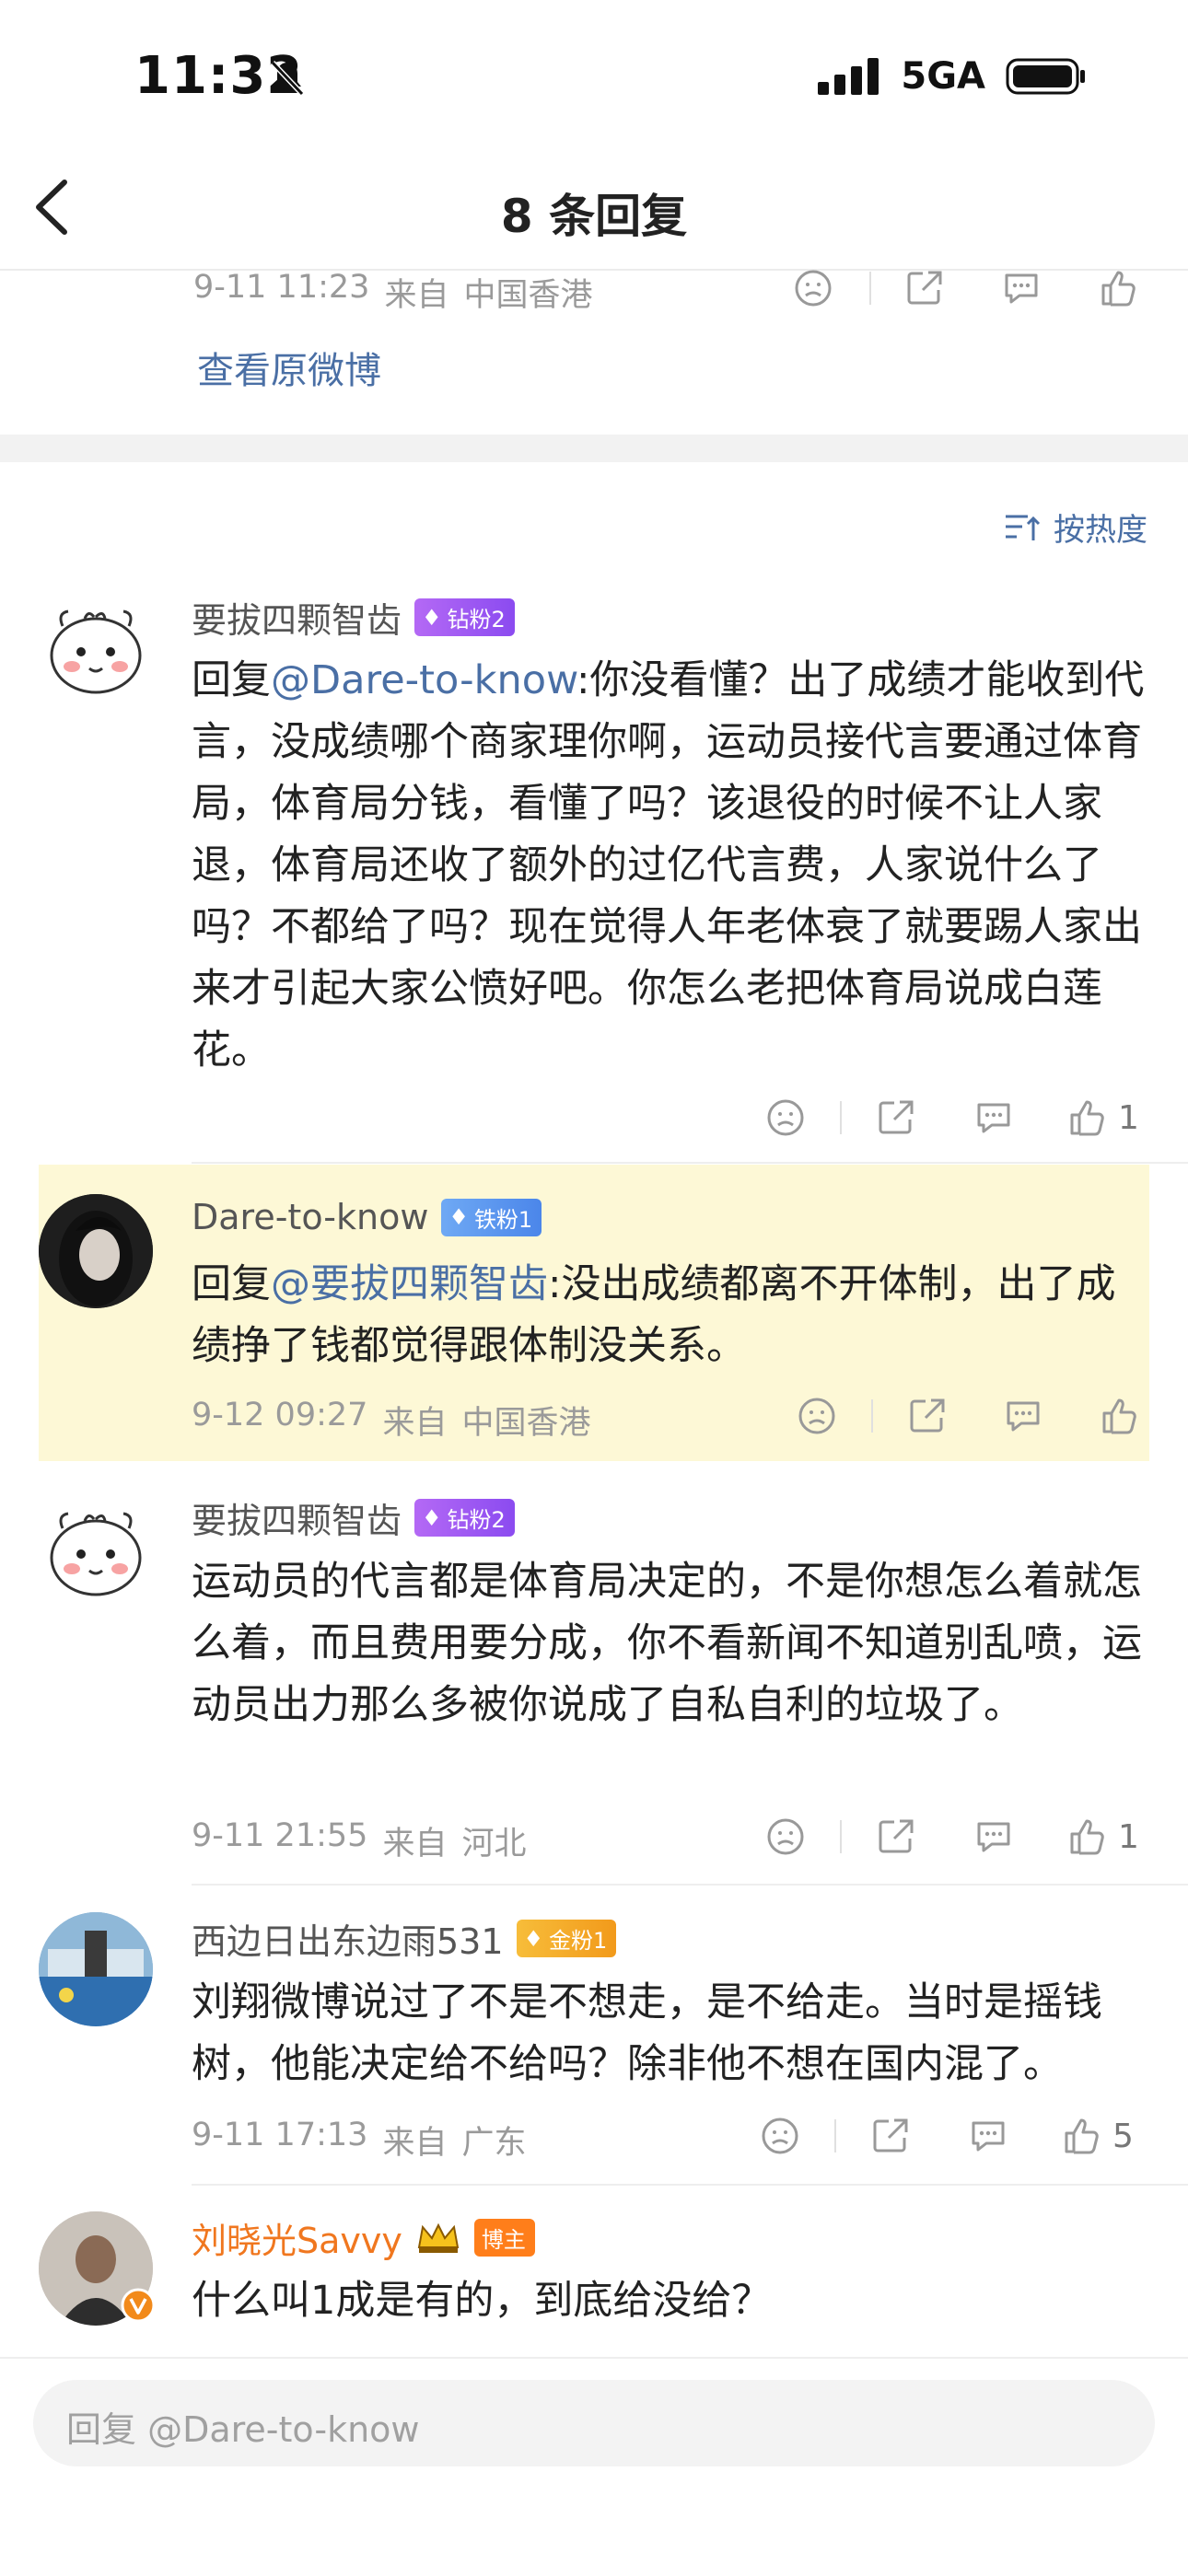 Image resolution: width=1188 pixels, height=2576 pixels. I want to click on comment-text: 什么叫1成是有的，到底给没给？, so click(671, 2301).